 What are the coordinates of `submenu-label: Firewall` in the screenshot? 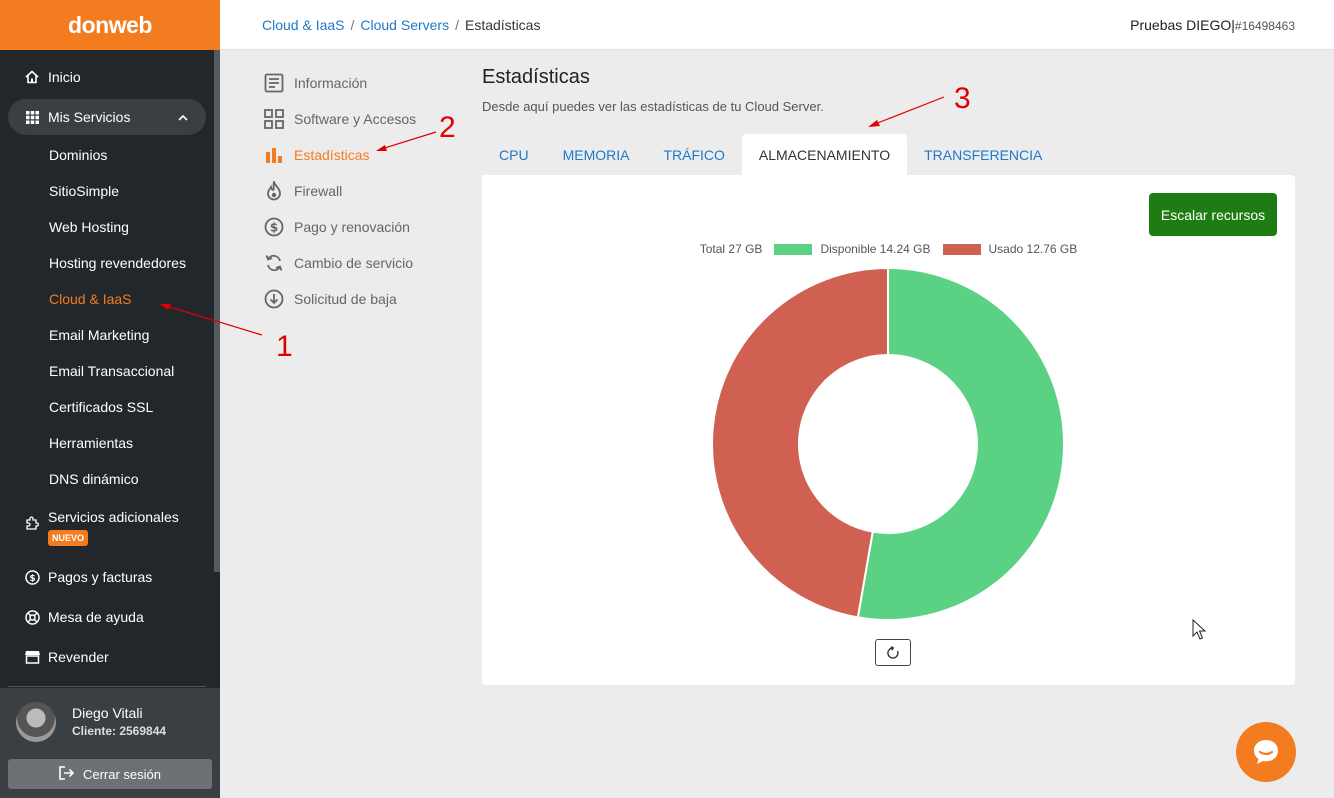 It's located at (318, 191).